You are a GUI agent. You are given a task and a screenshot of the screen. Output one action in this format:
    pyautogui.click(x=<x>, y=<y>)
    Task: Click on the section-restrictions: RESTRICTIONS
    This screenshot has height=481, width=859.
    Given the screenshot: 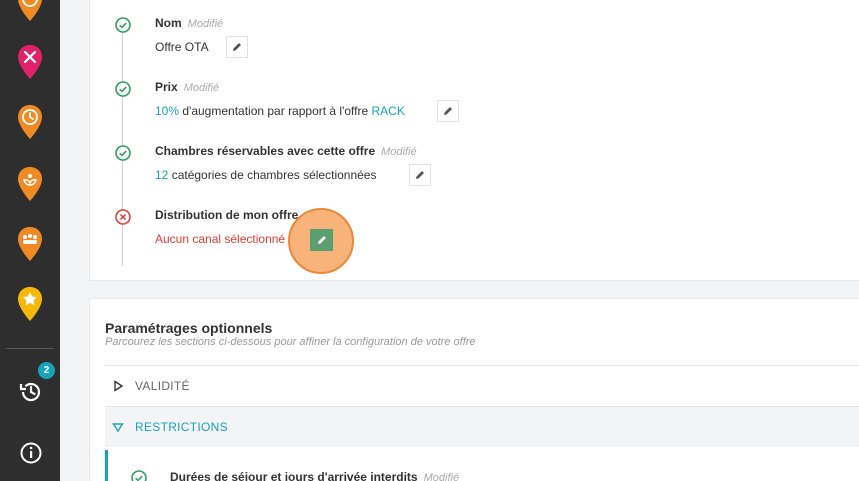 What is the action you would take?
    pyautogui.click(x=482, y=427)
    